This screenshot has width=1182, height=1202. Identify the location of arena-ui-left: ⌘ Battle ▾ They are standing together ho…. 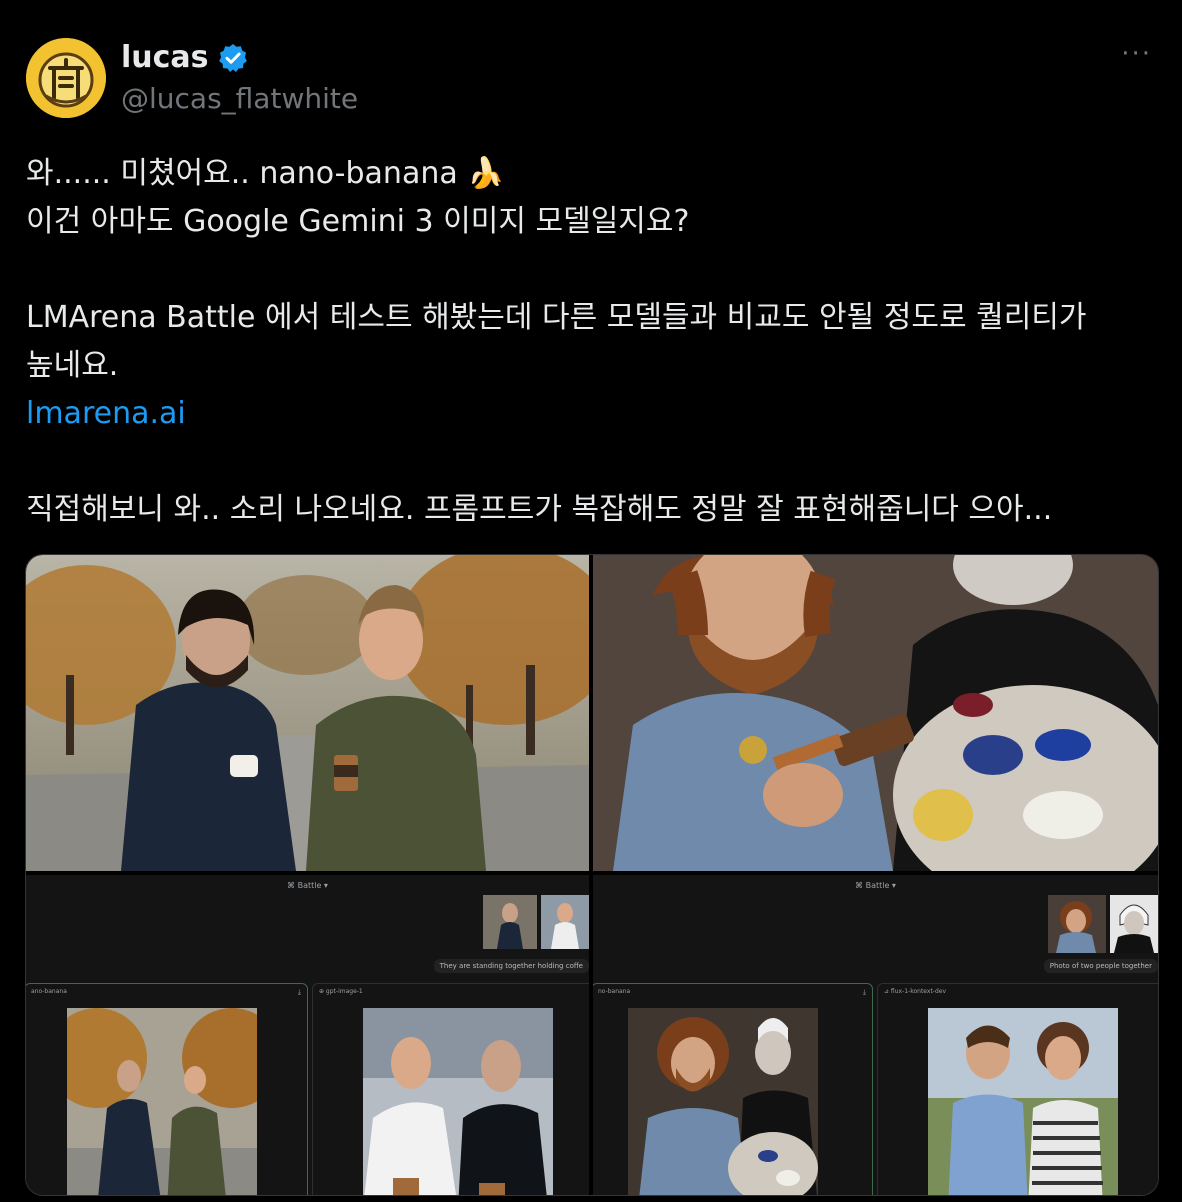
(307, 1035).